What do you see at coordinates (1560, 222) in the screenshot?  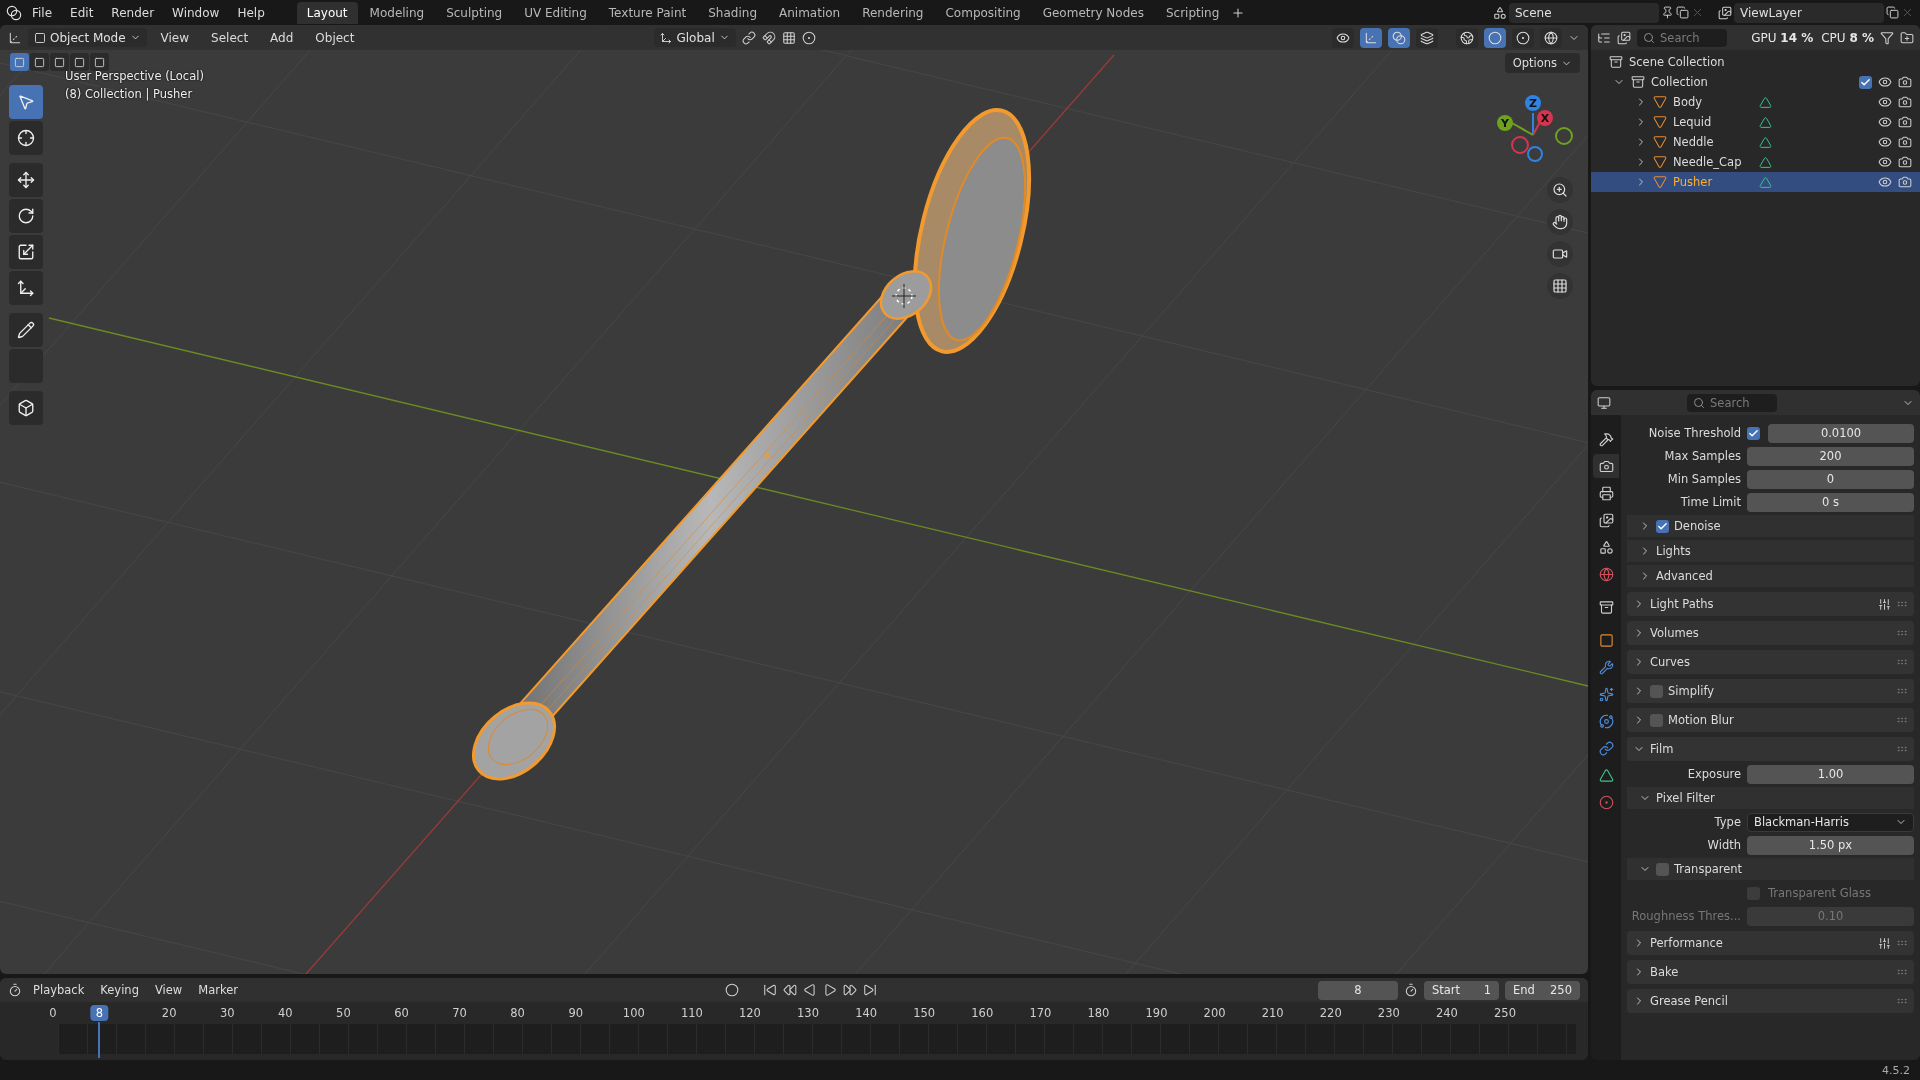 I see `pan-button` at bounding box center [1560, 222].